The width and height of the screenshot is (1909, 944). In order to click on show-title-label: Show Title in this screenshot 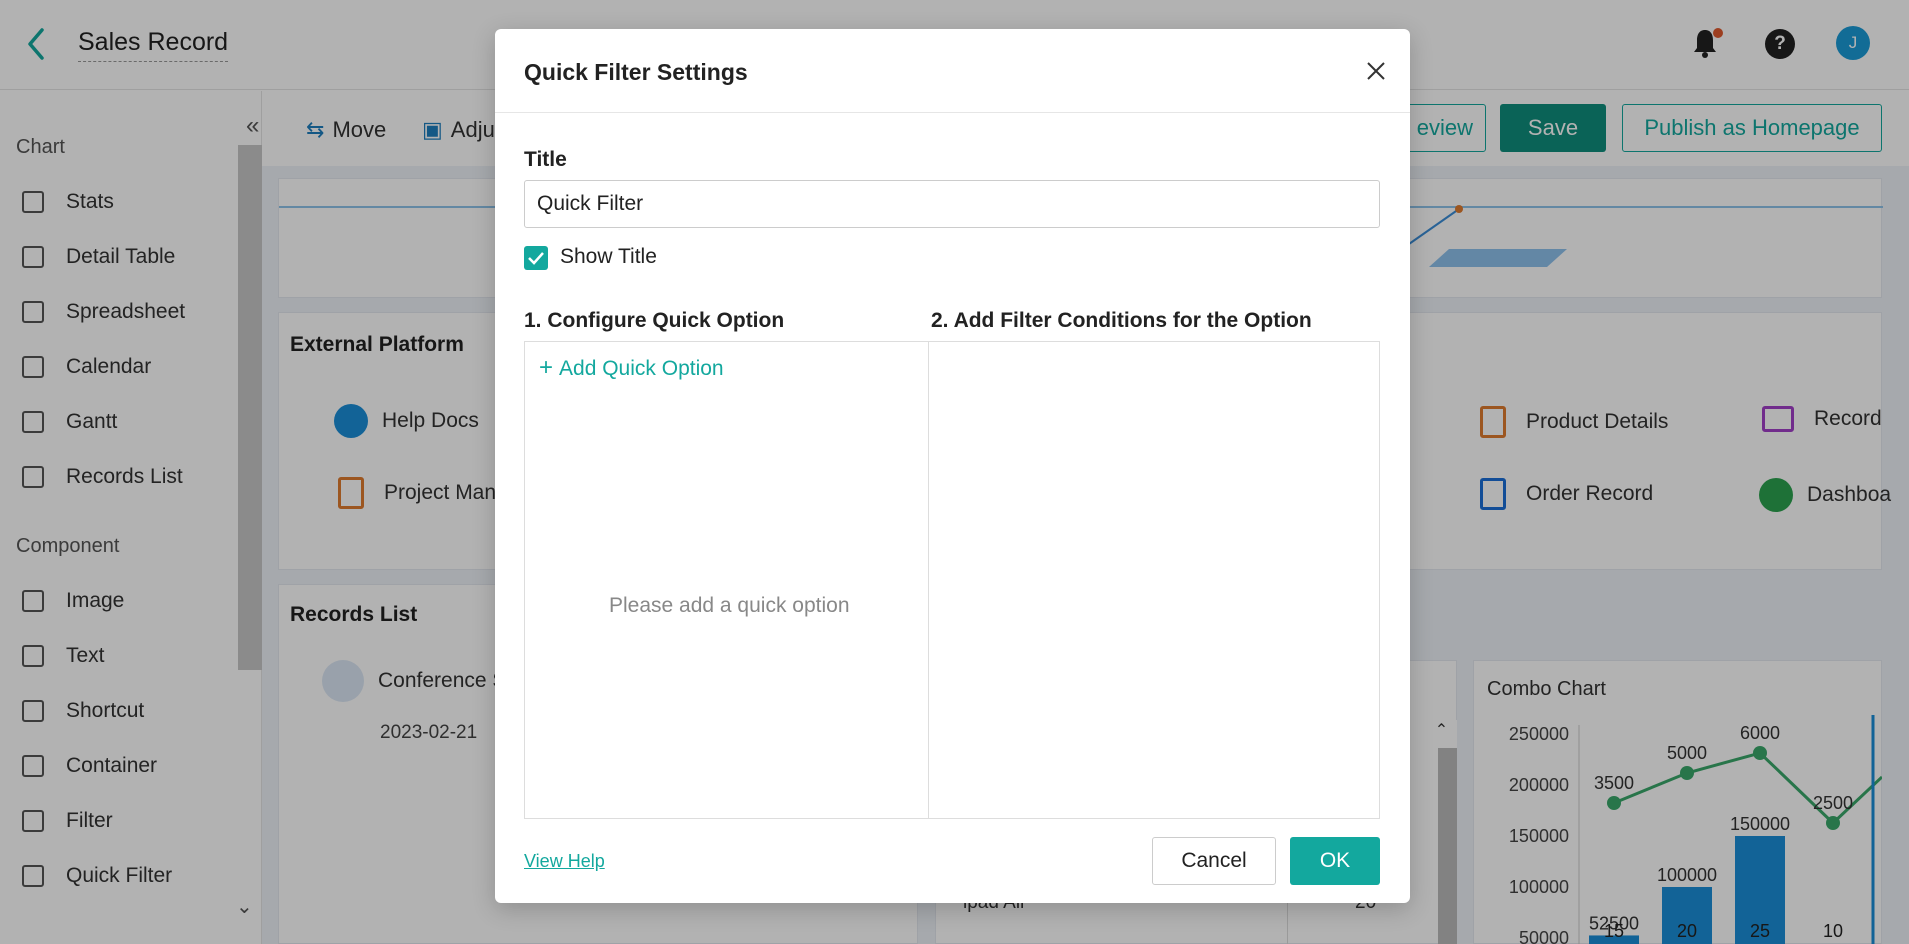, I will do `click(608, 257)`.